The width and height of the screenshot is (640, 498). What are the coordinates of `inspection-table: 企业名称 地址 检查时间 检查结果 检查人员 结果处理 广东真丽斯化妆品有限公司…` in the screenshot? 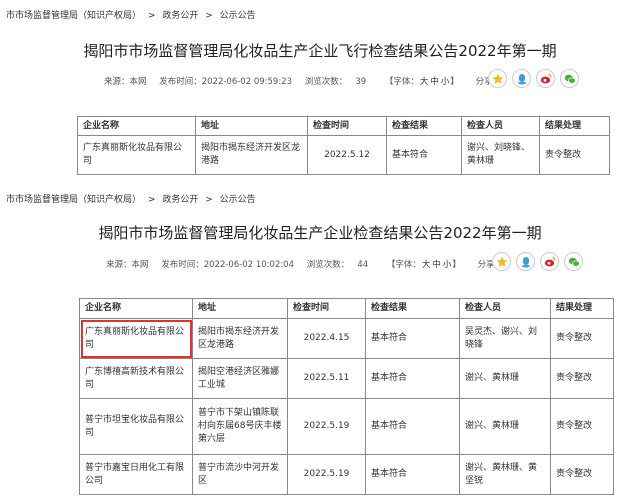 It's located at (343, 145).